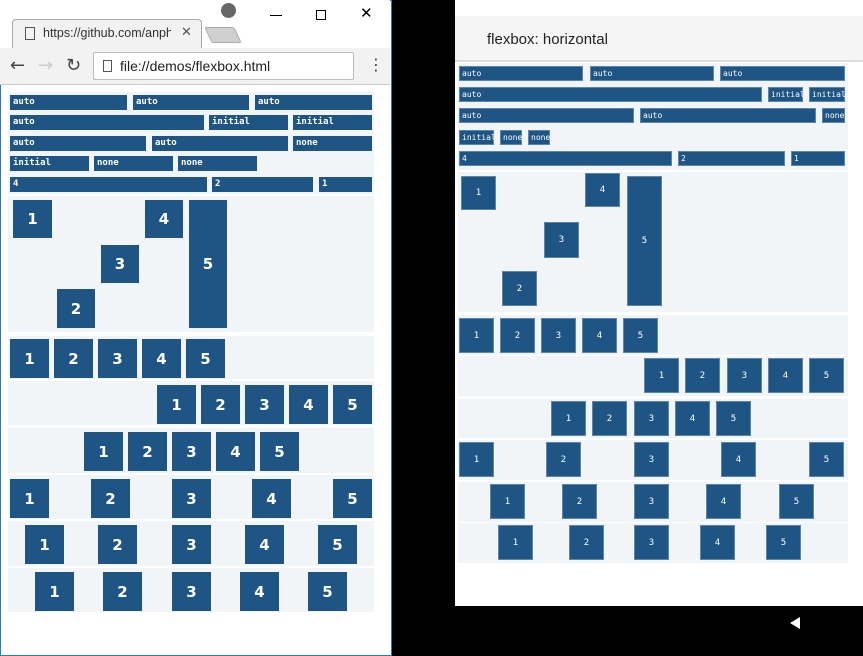 This screenshot has width=863, height=656. What do you see at coordinates (186, 32) in the screenshot?
I see `close-icon: ✕` at bounding box center [186, 32].